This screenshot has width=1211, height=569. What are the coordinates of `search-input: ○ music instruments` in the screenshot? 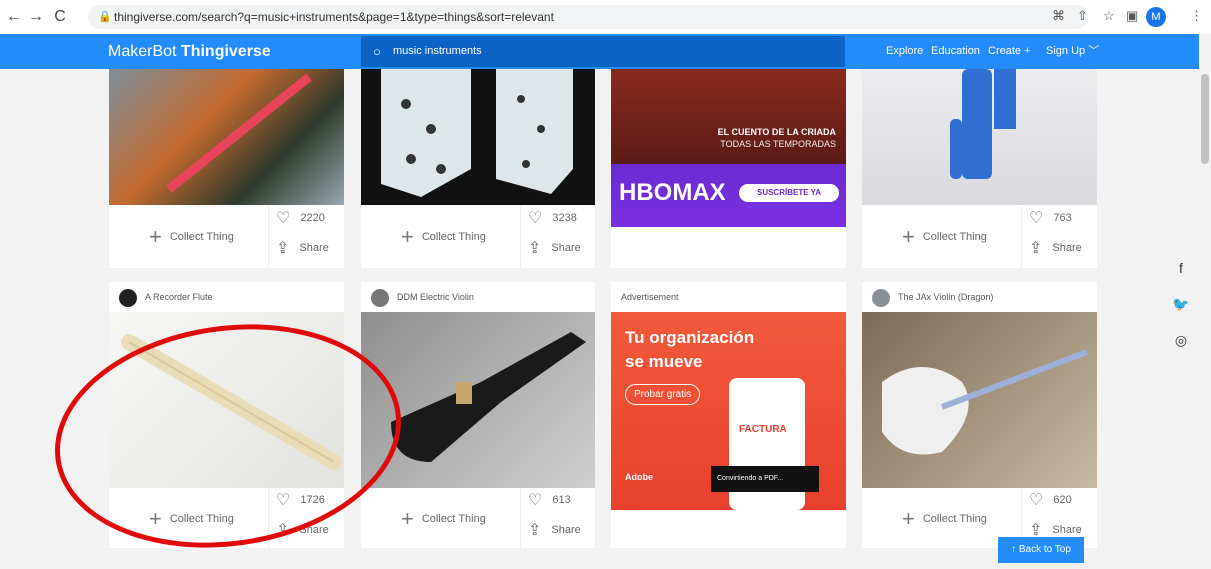 It's located at (603, 51).